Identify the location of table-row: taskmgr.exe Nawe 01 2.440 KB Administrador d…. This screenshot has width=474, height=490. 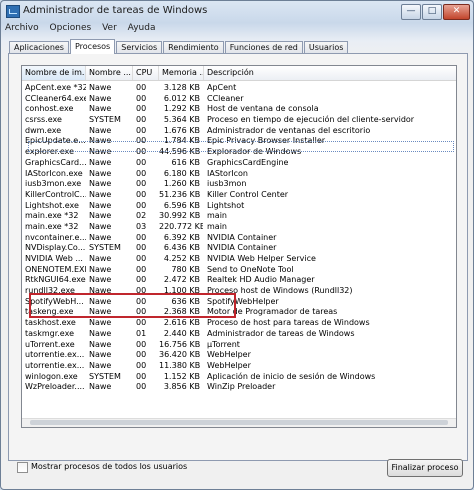
(239, 333).